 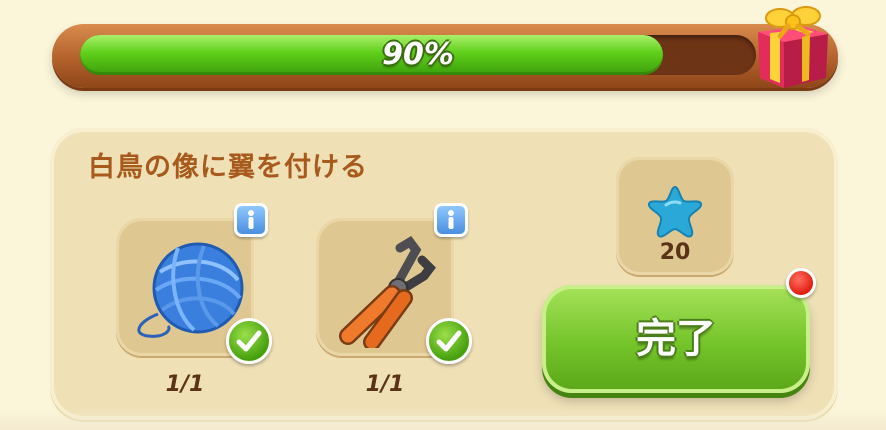 I want to click on info-button-pliers, so click(x=451, y=220).